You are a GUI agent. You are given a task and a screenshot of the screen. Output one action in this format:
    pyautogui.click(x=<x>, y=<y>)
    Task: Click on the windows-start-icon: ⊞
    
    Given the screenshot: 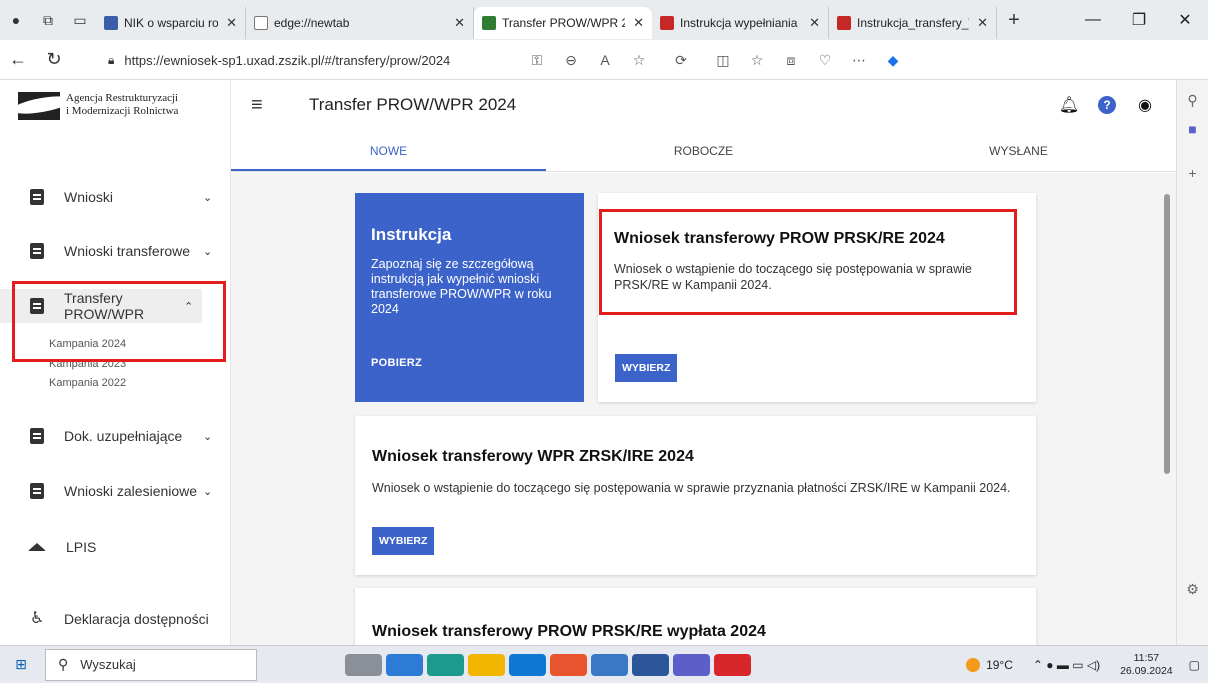 What is the action you would take?
    pyautogui.click(x=21, y=664)
    